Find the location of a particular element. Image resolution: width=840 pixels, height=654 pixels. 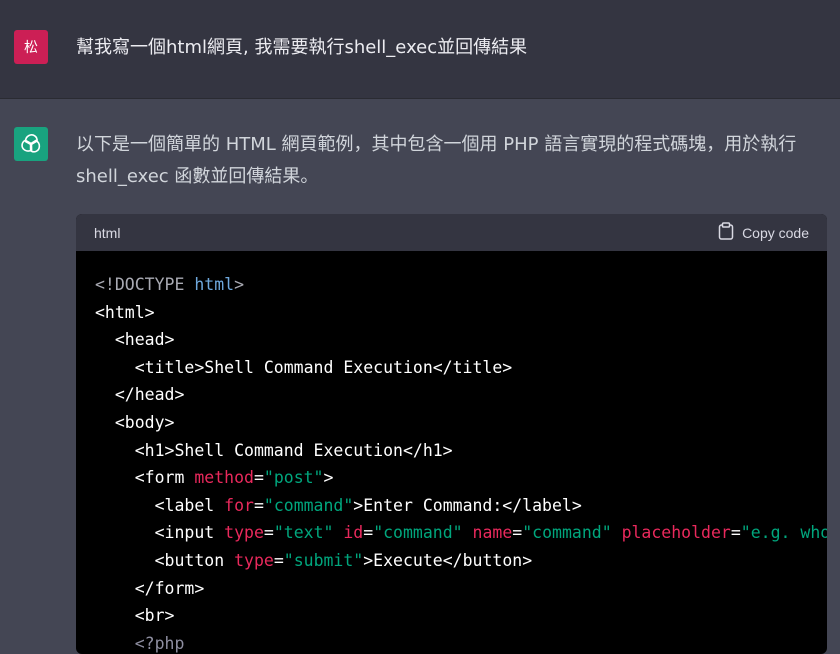

code-line: <body> is located at coordinates (461, 423).